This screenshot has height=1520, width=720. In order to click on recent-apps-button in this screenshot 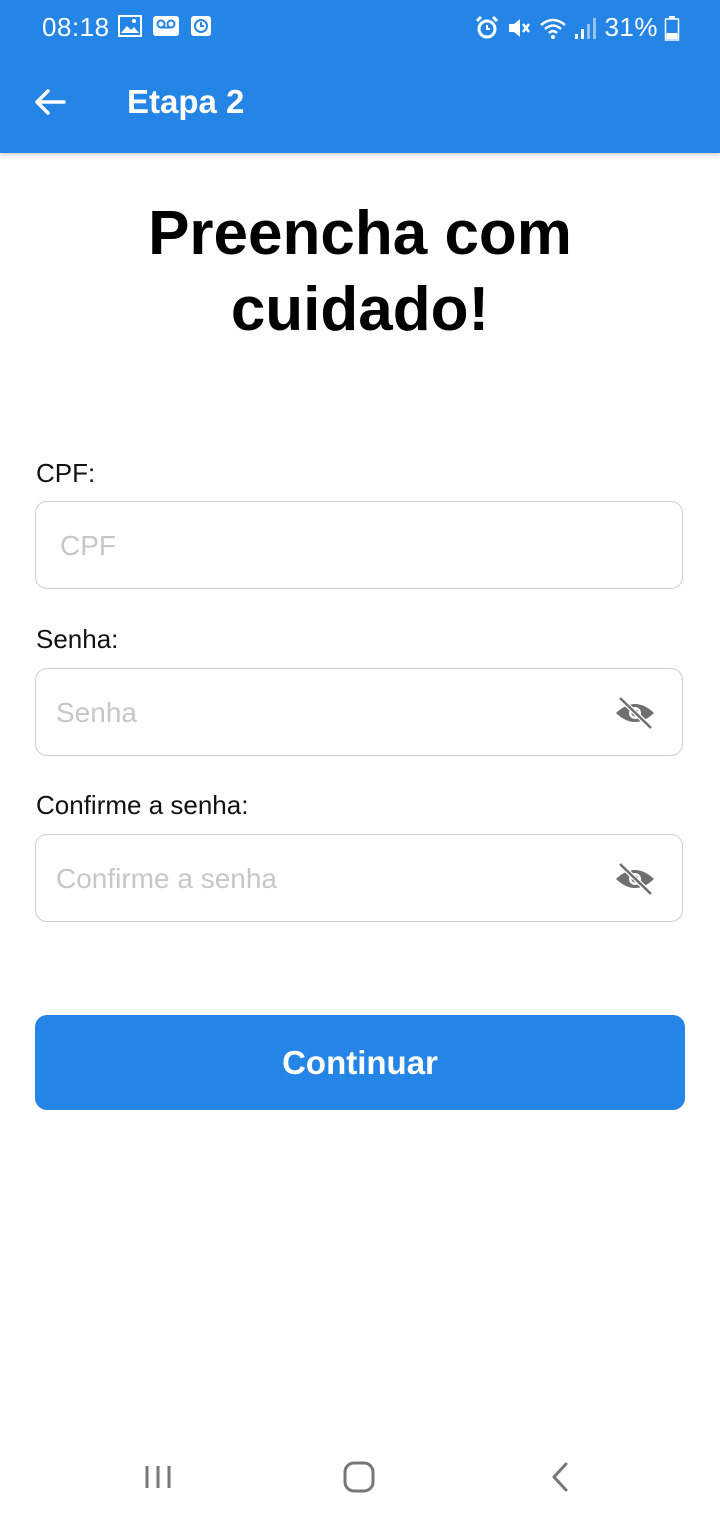, I will do `click(158, 1478)`.